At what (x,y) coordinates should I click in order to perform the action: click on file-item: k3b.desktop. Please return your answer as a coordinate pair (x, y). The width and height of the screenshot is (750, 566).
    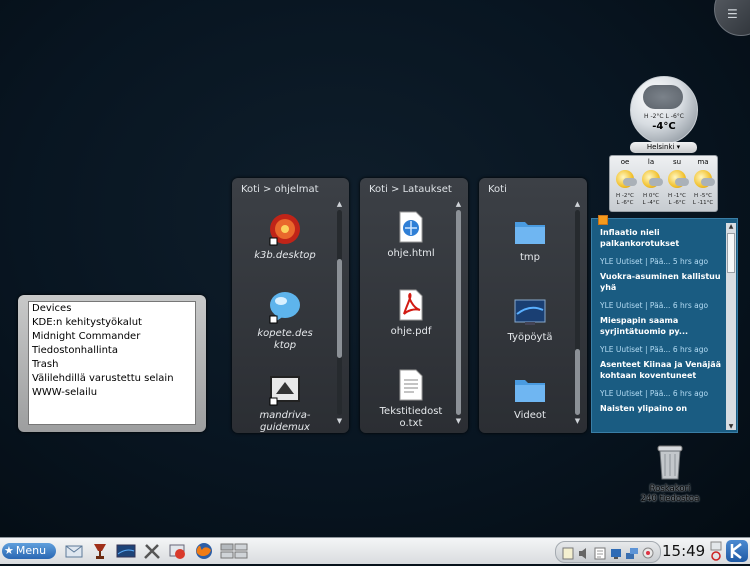
    Looking at the image, I should click on (285, 237).